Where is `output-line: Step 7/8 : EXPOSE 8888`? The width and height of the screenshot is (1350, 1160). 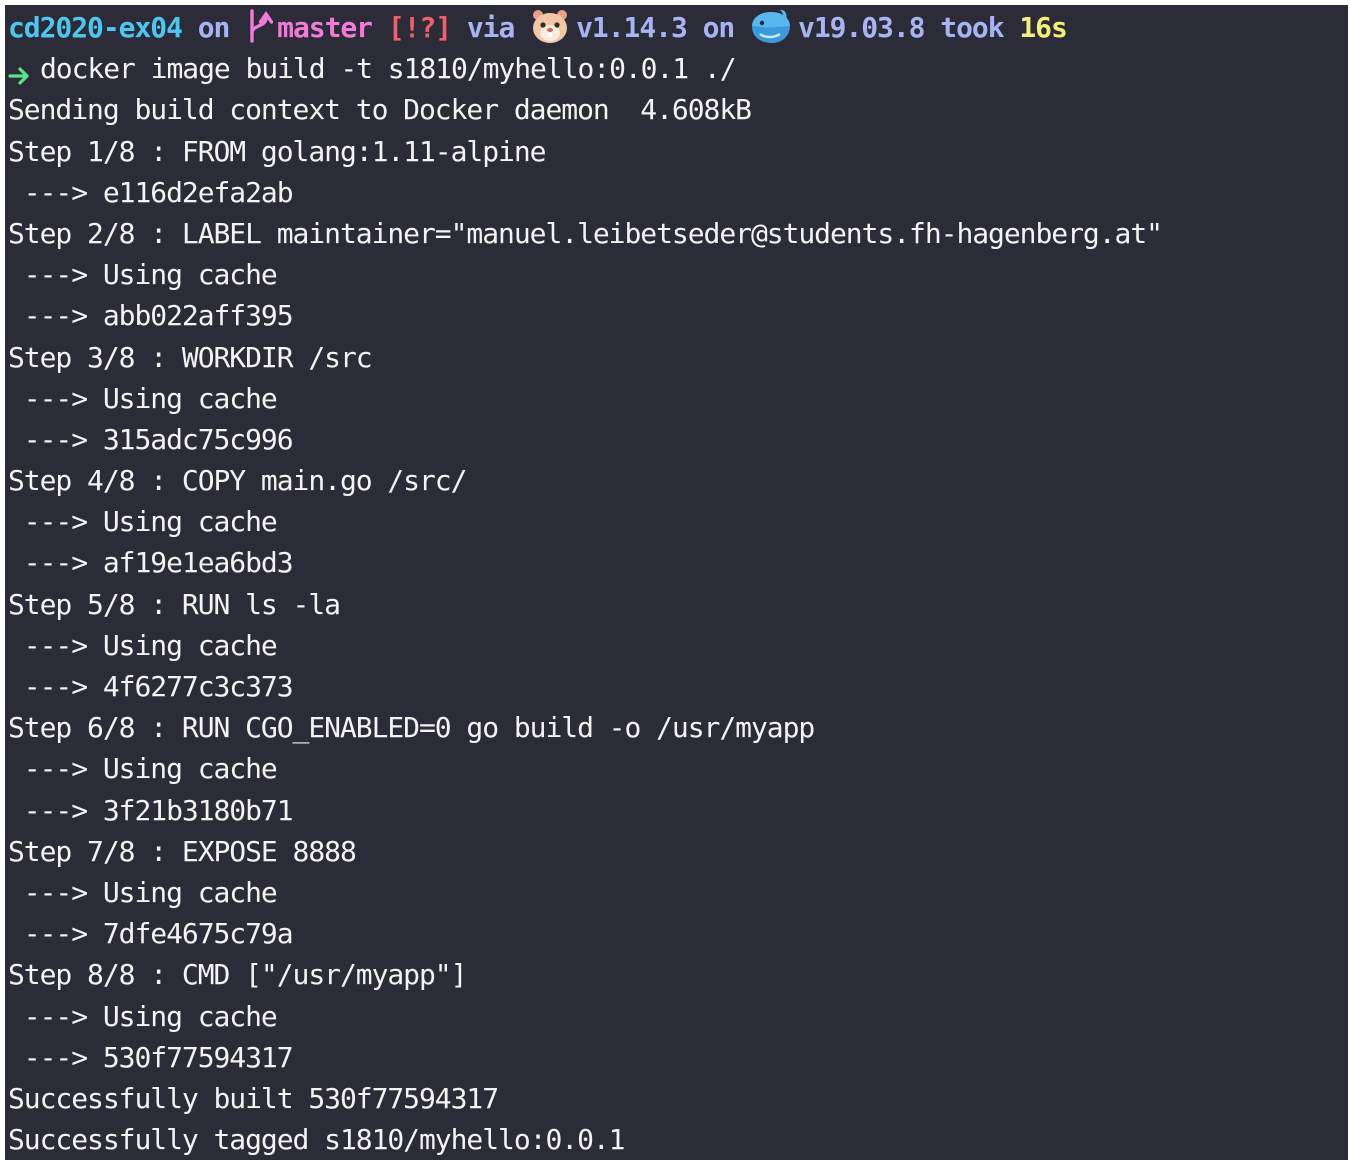 output-line: Step 7/8 : EXPOSE 8888 is located at coordinates (182, 851).